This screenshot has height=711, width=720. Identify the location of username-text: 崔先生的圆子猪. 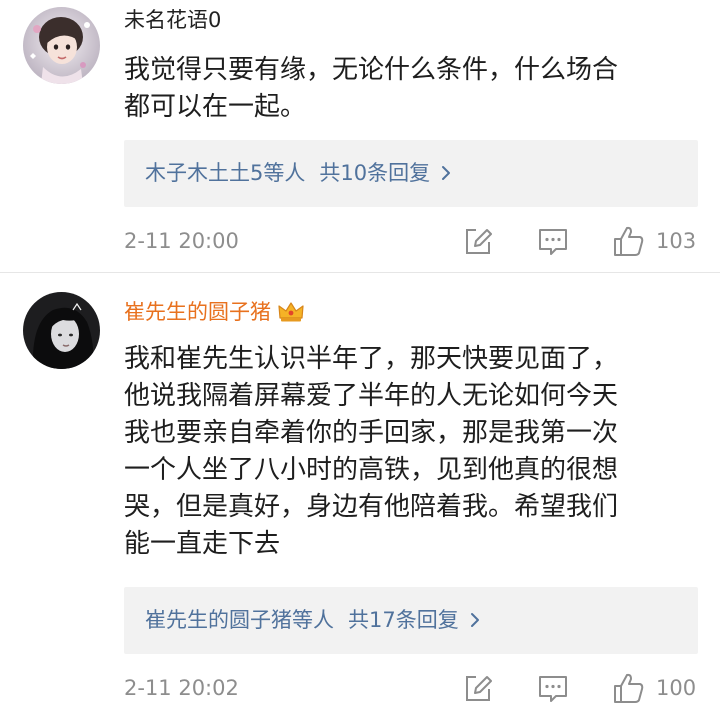
(197, 312).